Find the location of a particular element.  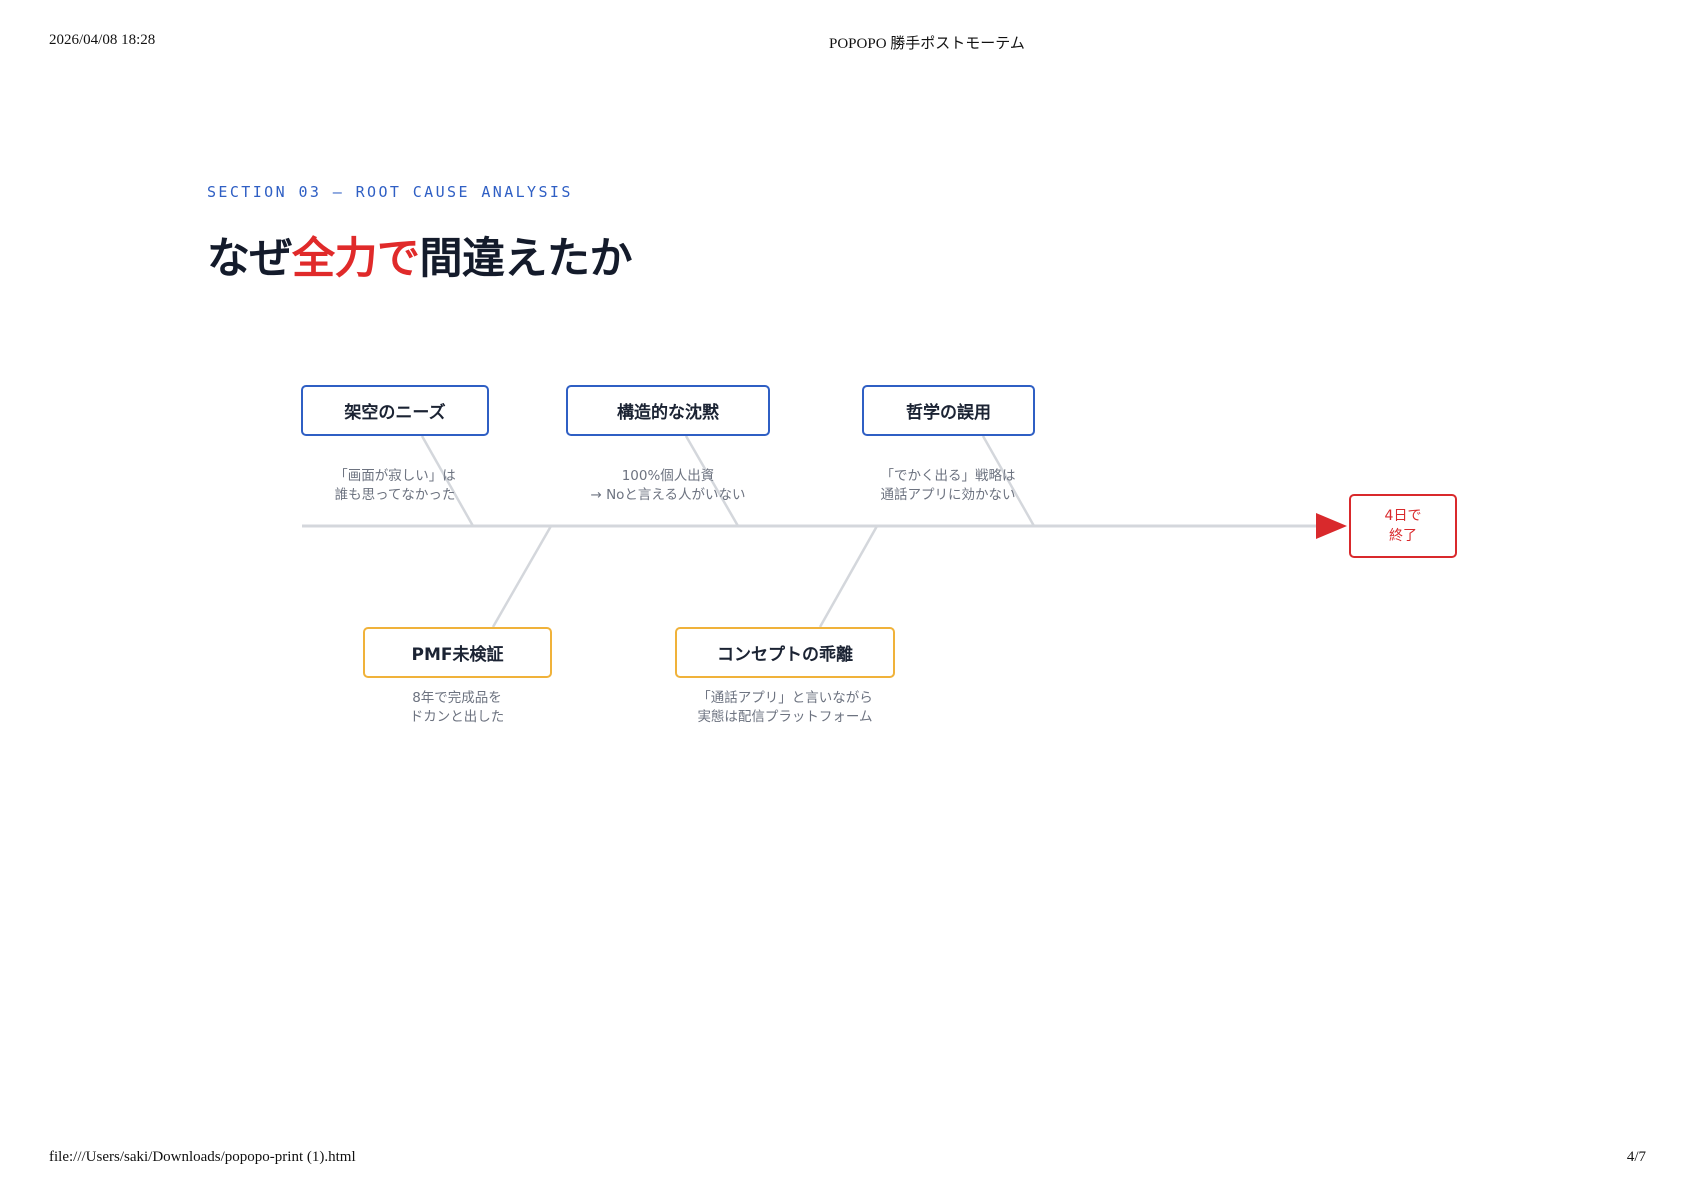

note-line: 誰も思ってなかった is located at coordinates (395, 495).